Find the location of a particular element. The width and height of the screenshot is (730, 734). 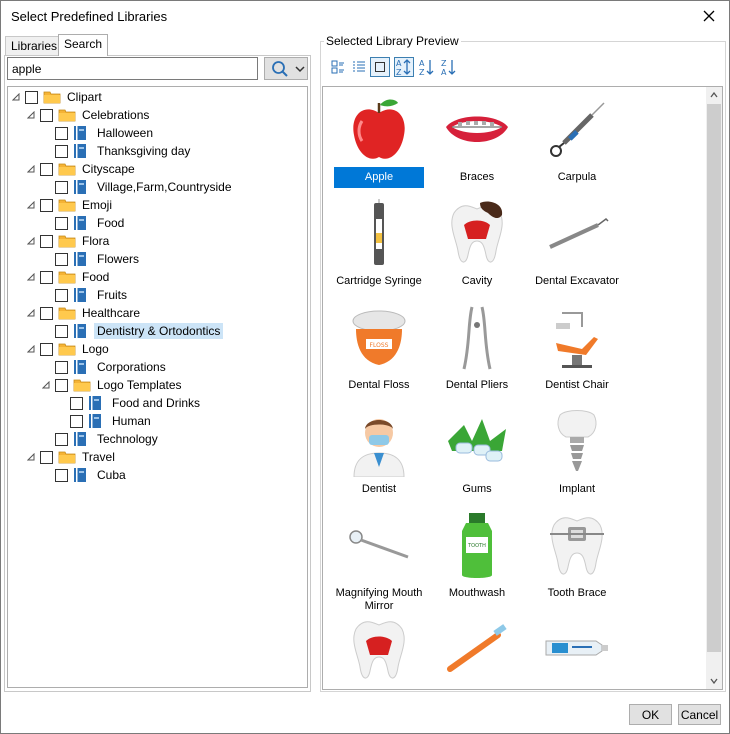

library-item: FLOSS Dental Floss is located at coordinates (379, 349).